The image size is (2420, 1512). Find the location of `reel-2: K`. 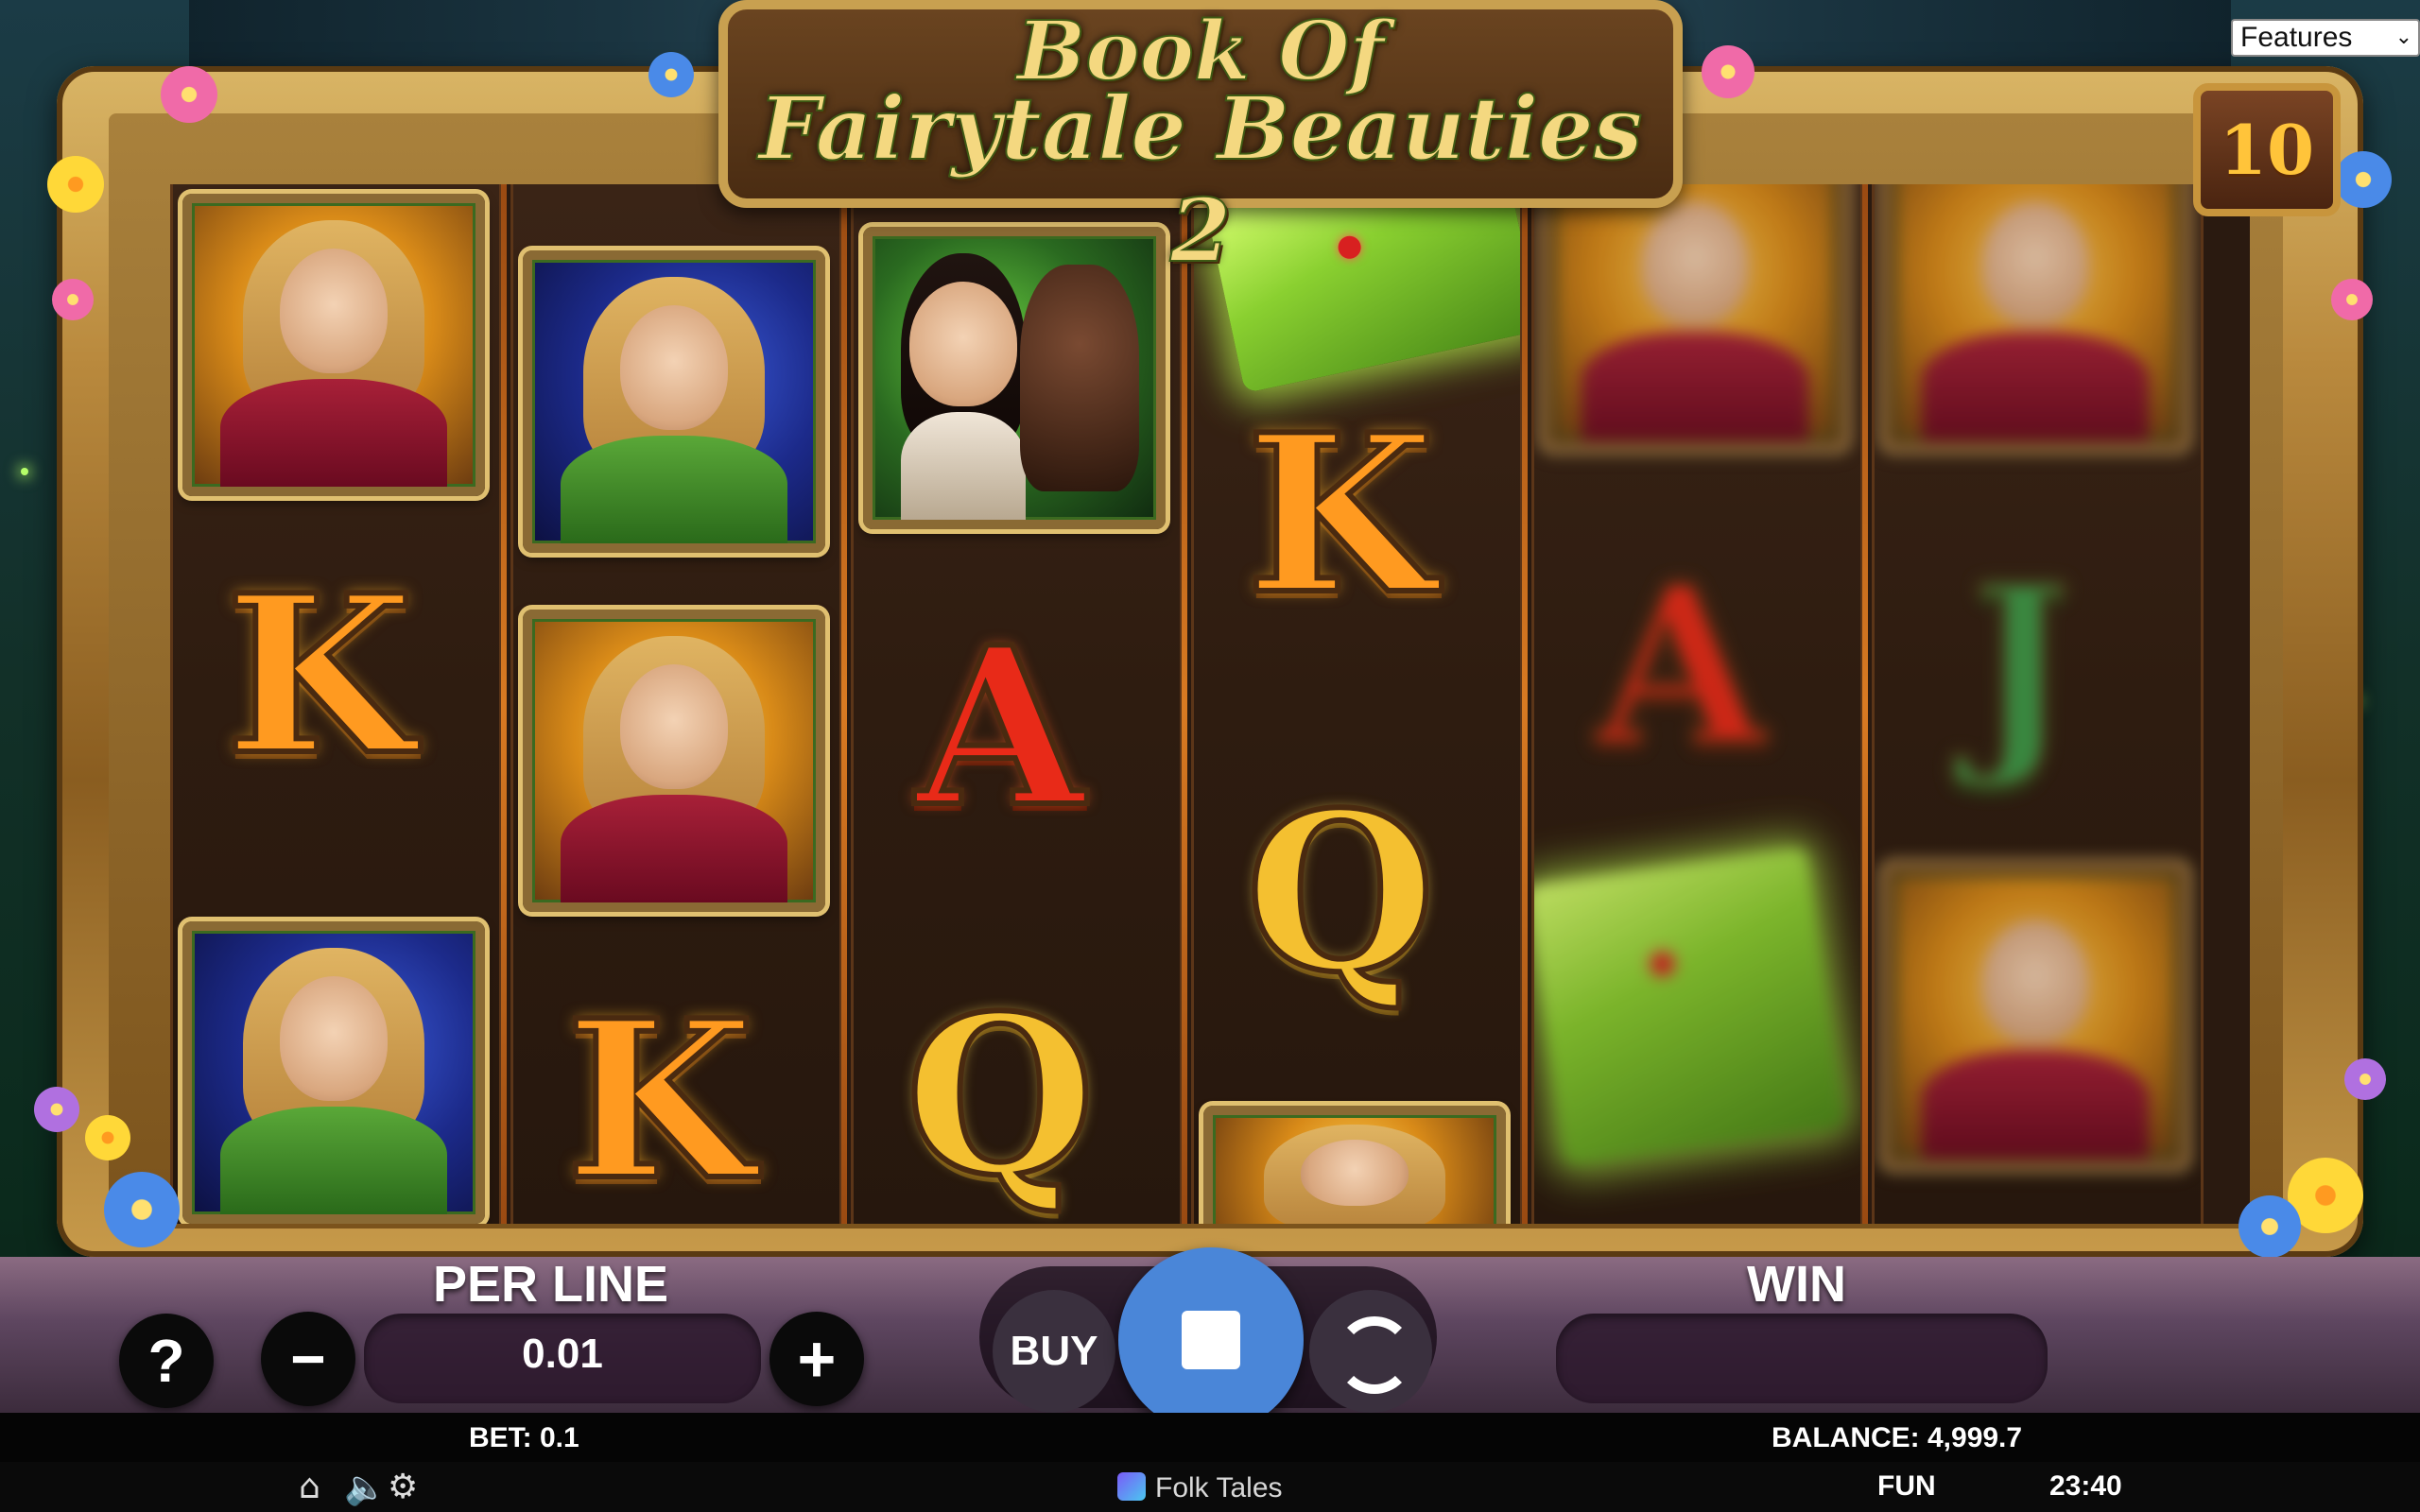

reel-2: K is located at coordinates (676, 704).